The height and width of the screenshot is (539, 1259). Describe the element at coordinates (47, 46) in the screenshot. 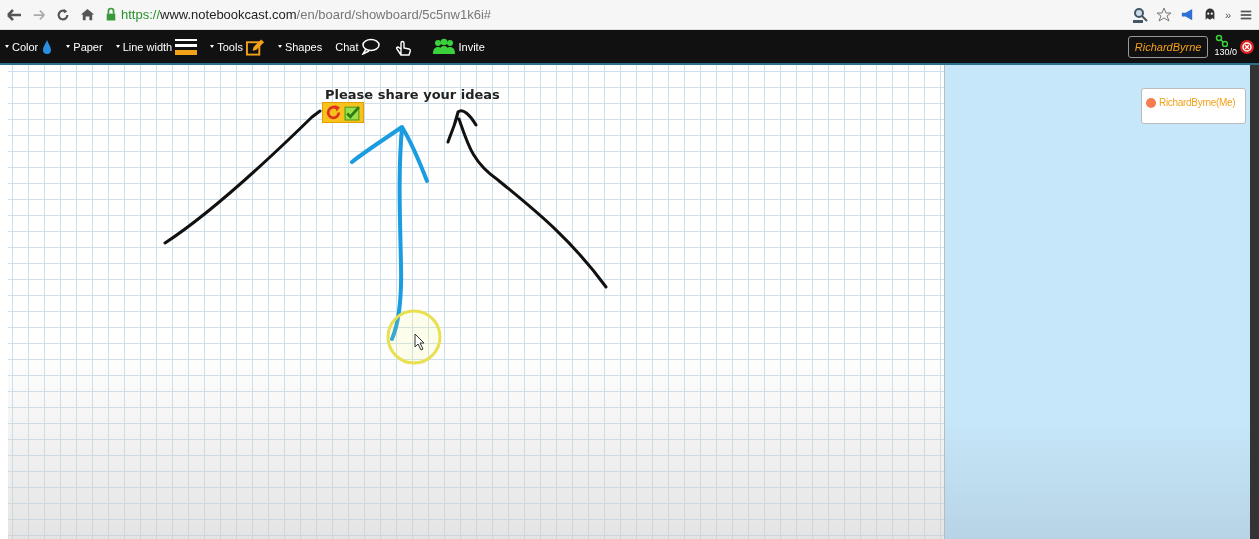

I see `drop-icon` at that location.